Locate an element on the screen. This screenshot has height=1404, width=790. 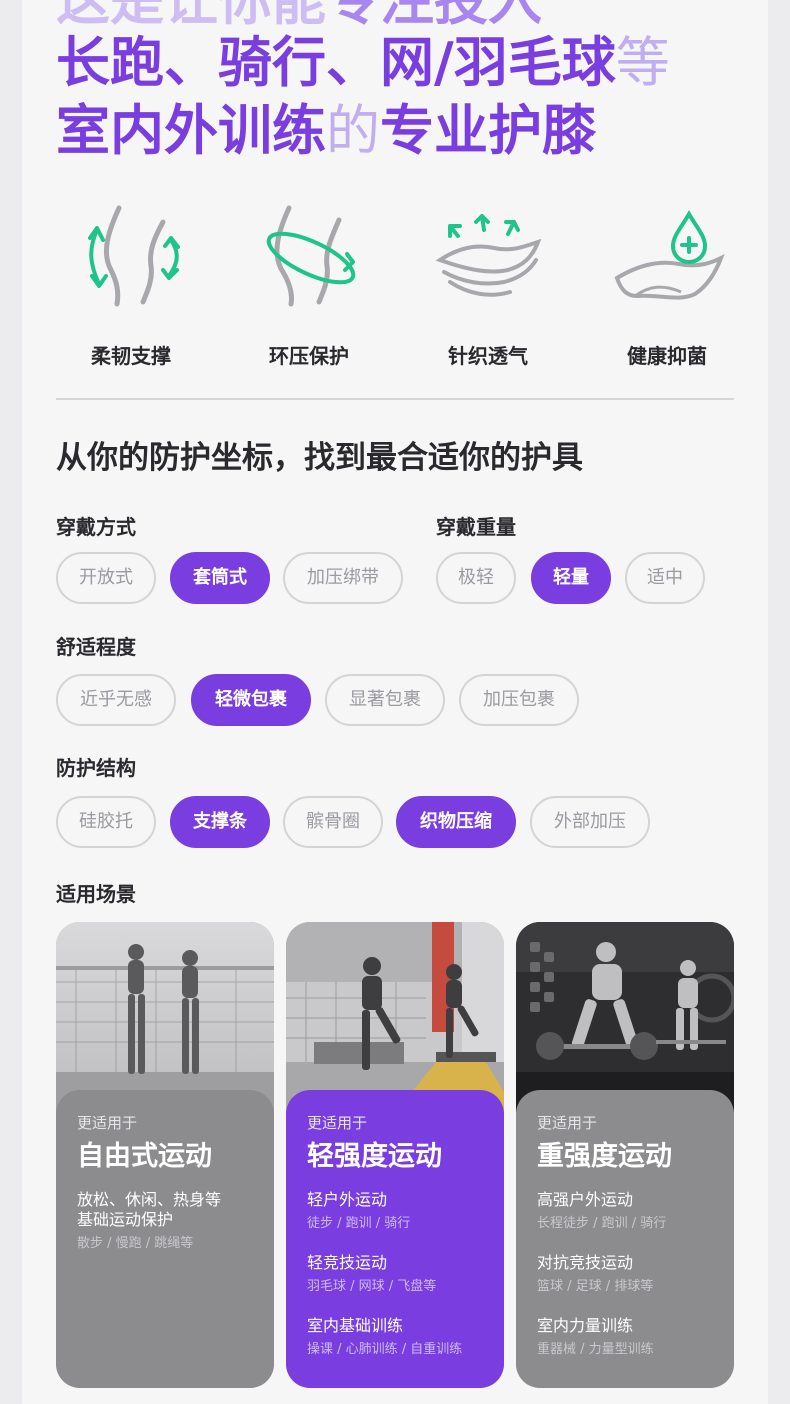
headline-line-2: 室内外训练的专业护膝 is located at coordinates (326, 130).